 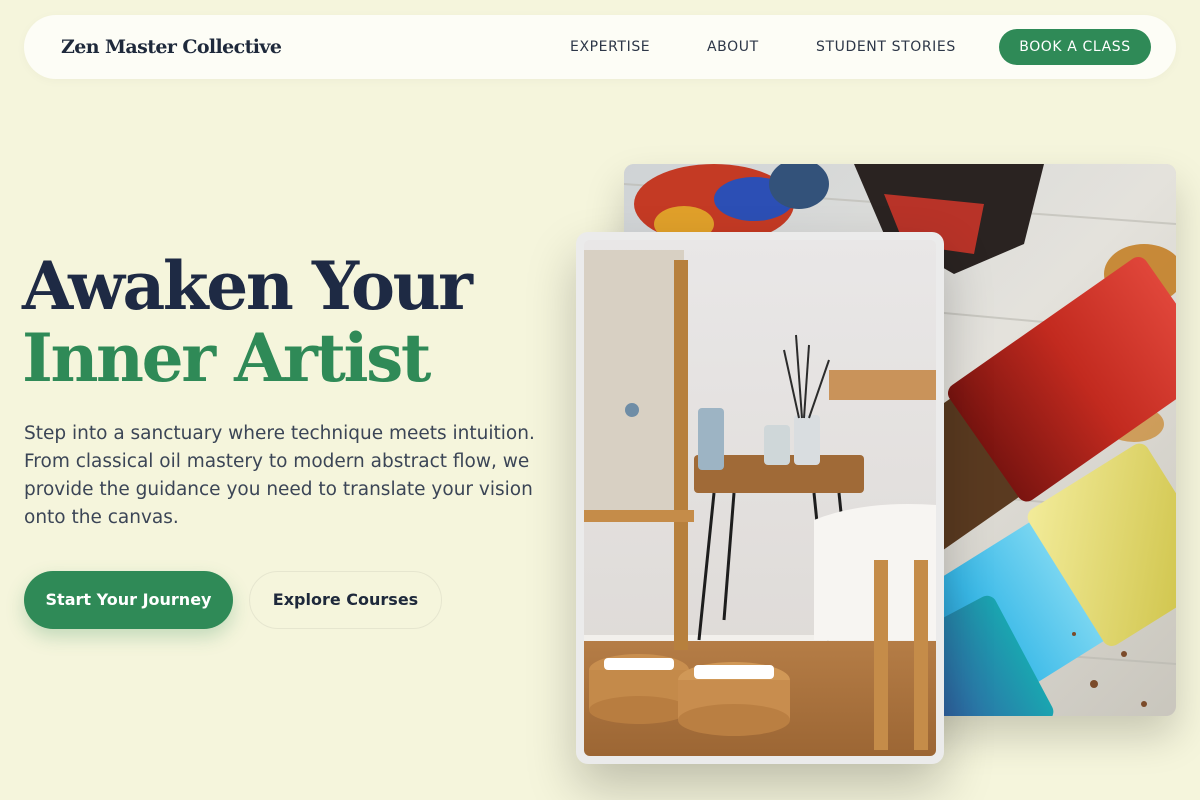 I want to click on nav-link-student-stories: STUDENT STORIES, so click(x=886, y=47).